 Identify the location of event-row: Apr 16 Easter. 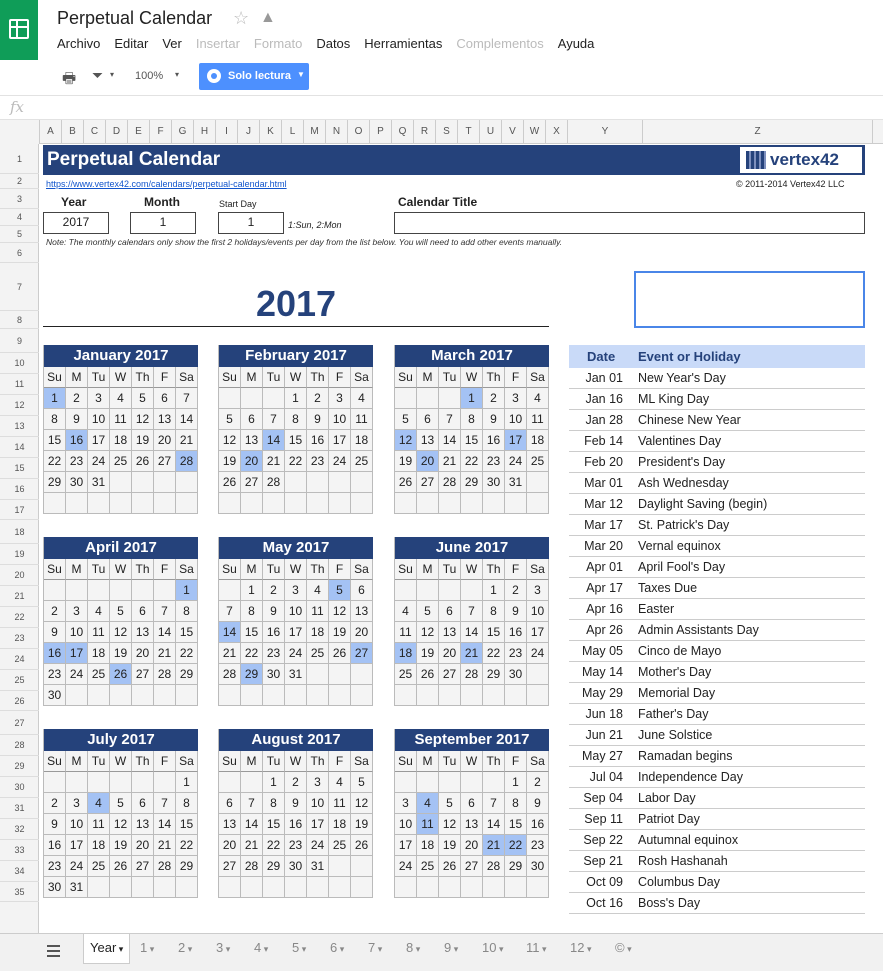
(717, 609).